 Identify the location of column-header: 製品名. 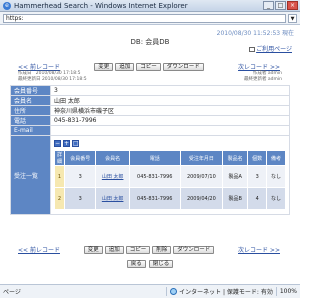
(235, 158).